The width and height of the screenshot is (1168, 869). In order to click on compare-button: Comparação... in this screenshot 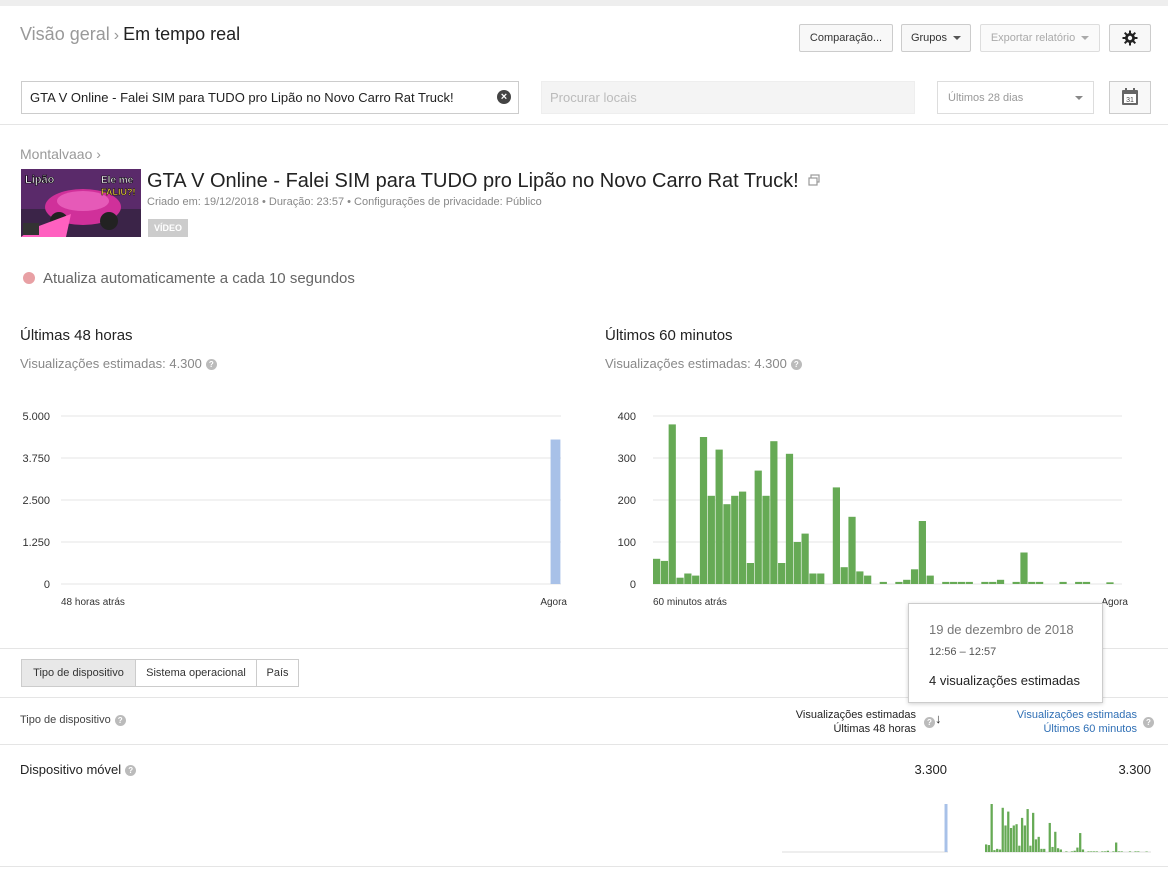, I will do `click(846, 38)`.